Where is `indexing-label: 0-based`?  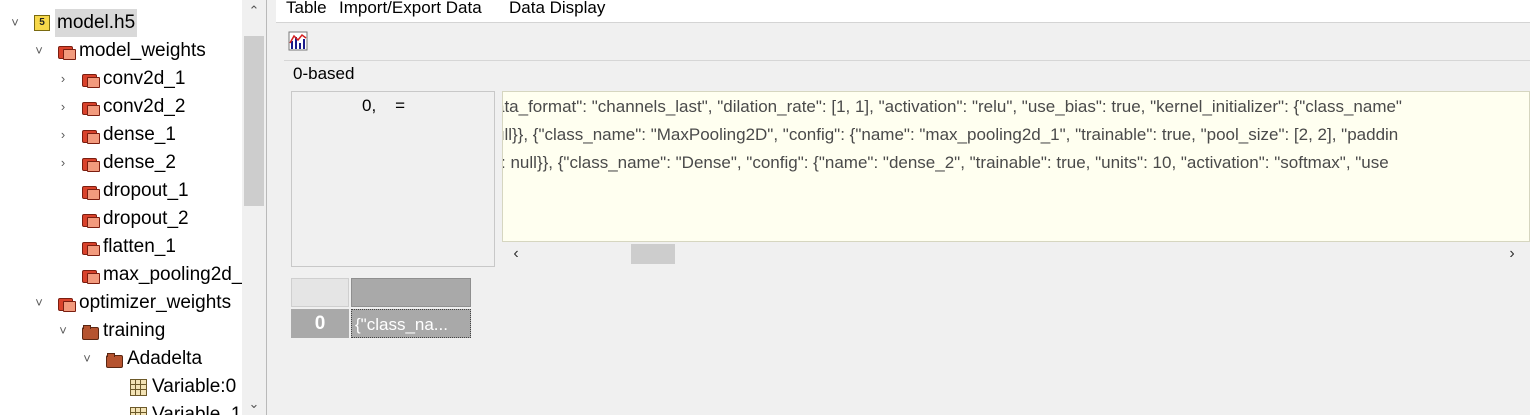 indexing-label: 0-based is located at coordinates (324, 73).